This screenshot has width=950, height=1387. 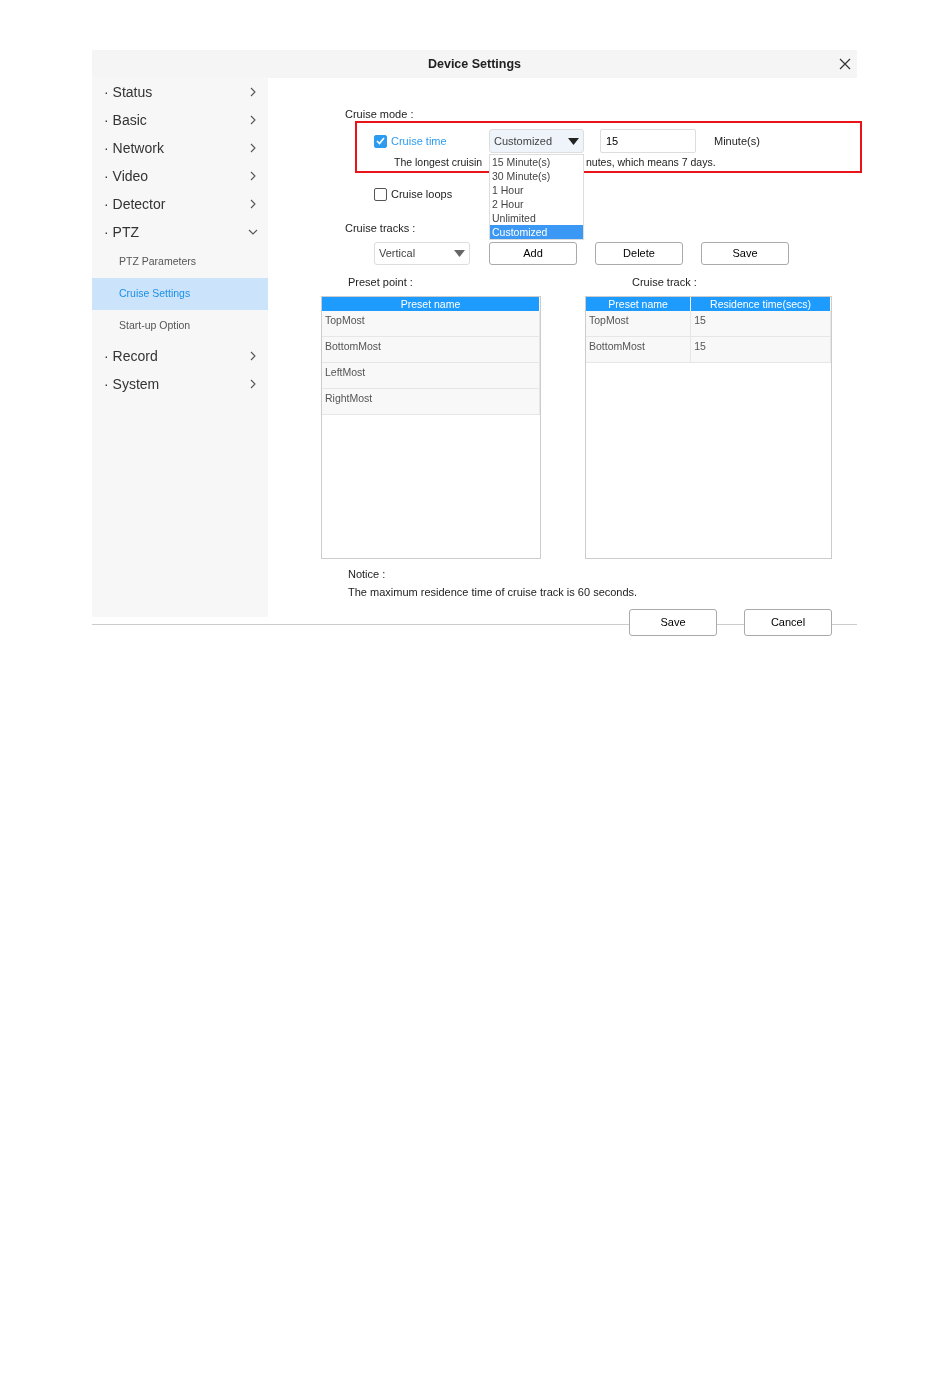 I want to click on dropdown-option: Unlimited, so click(x=536, y=218).